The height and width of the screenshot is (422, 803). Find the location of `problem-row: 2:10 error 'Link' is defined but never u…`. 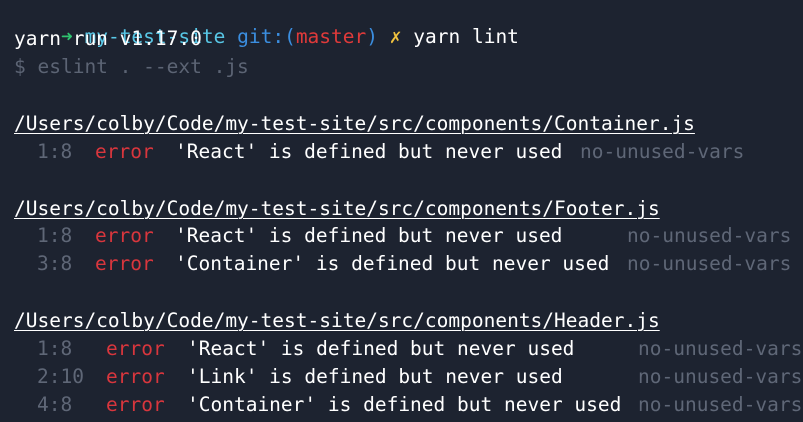

problem-row: 2:10 error 'Link' is defined but never u… is located at coordinates (401, 377).